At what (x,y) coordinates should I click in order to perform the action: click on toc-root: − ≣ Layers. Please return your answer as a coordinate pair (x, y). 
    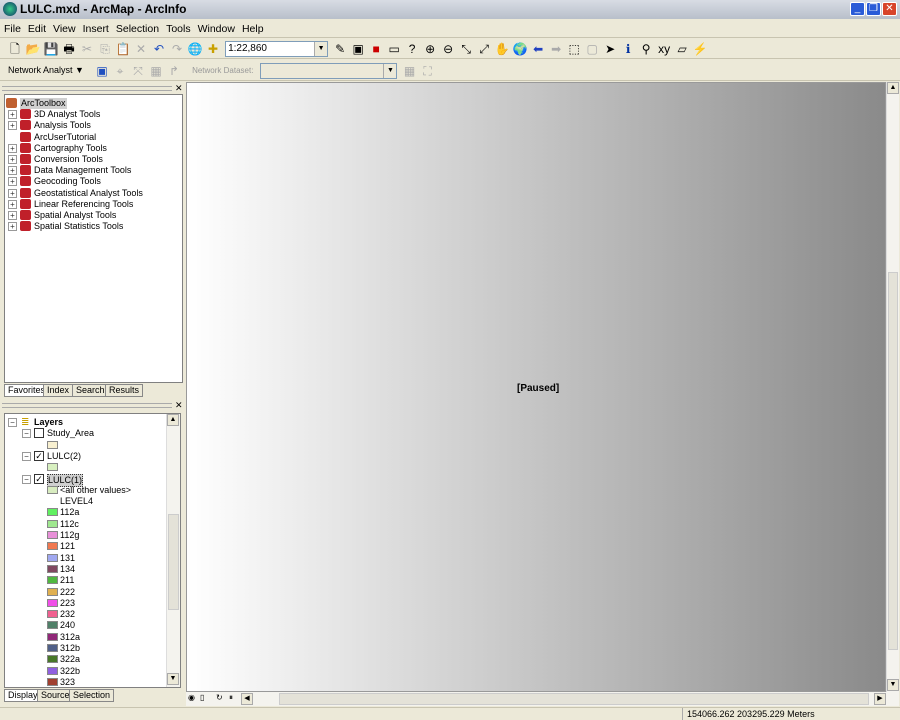
    Looking at the image, I should click on (58, 422).